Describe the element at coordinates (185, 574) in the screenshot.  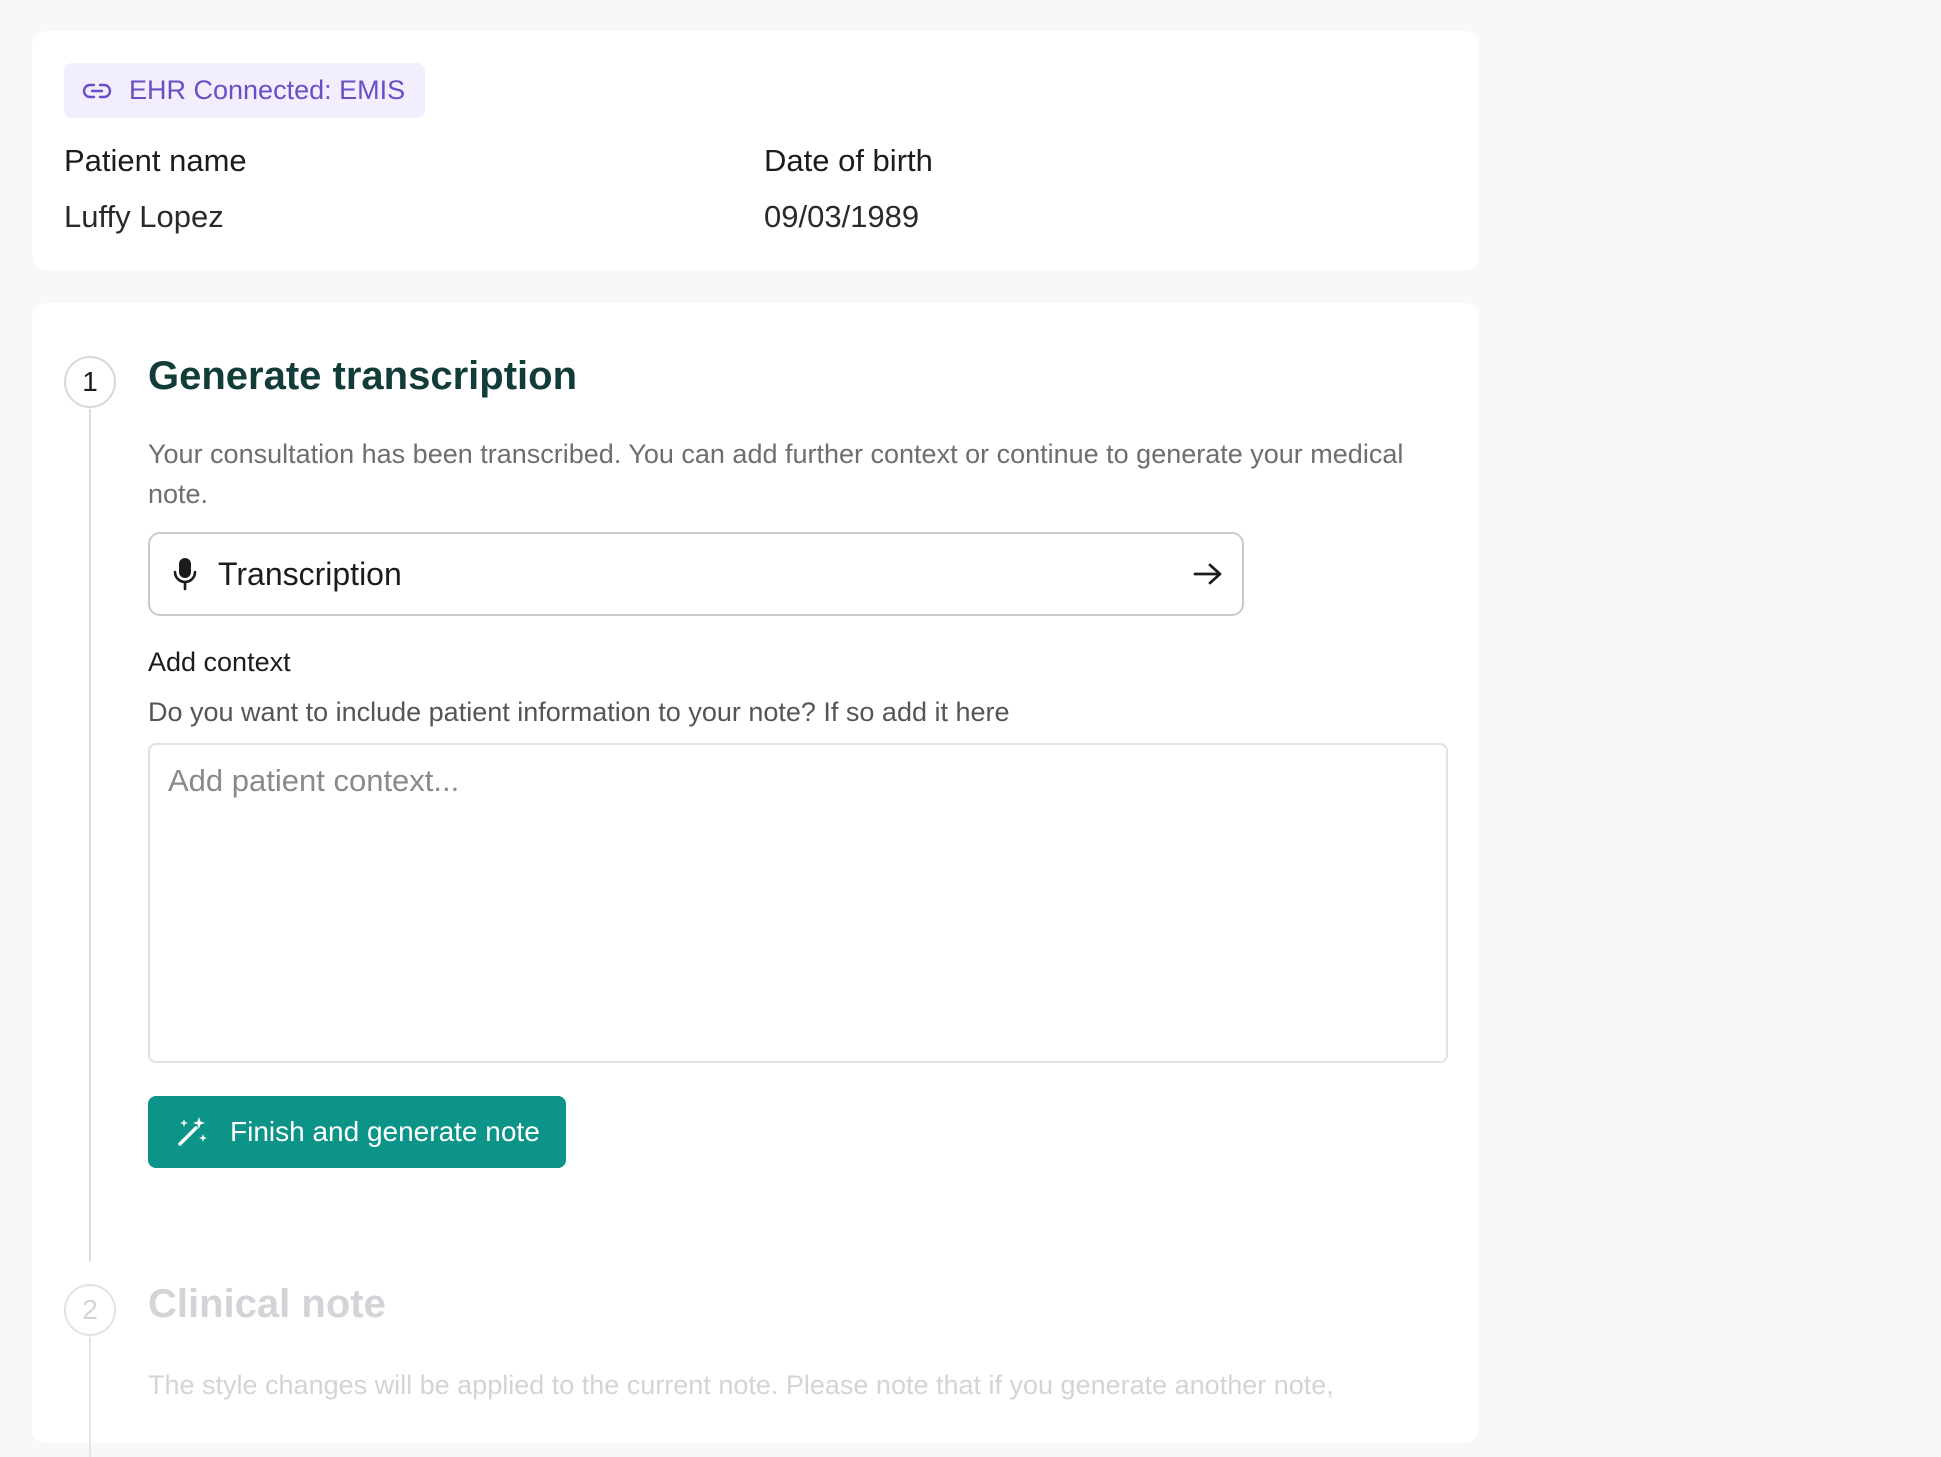
I see `microphone-icon` at that location.